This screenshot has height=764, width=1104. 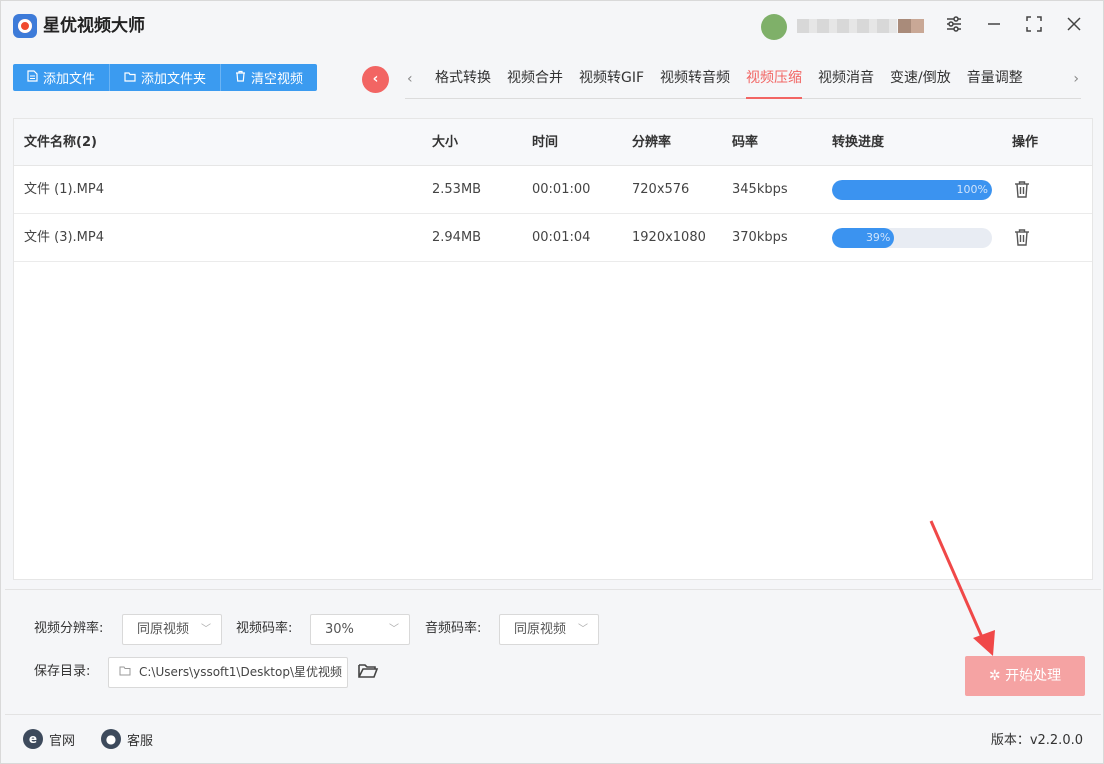 What do you see at coordinates (1025, 142) in the screenshot?
I see `header-action: 操作` at bounding box center [1025, 142].